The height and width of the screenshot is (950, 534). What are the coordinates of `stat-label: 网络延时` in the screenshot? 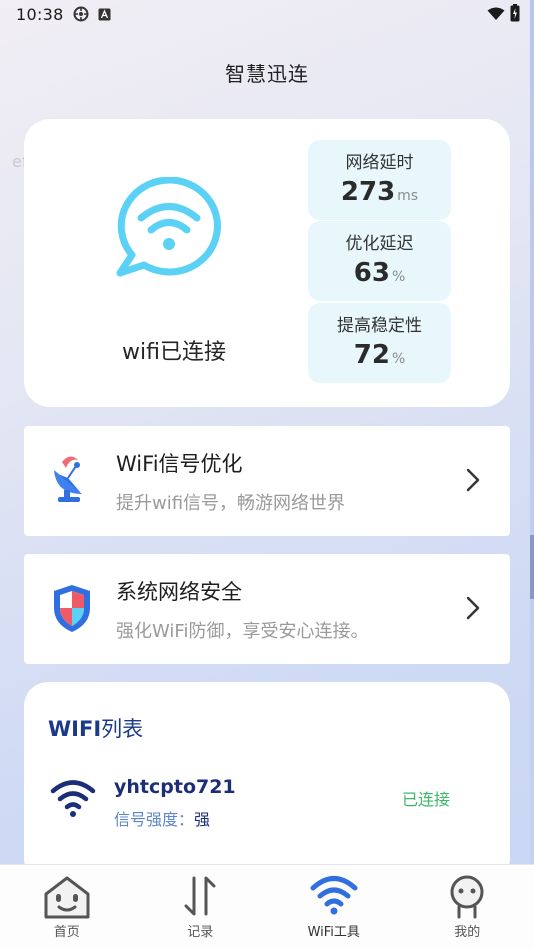 It's located at (379, 163).